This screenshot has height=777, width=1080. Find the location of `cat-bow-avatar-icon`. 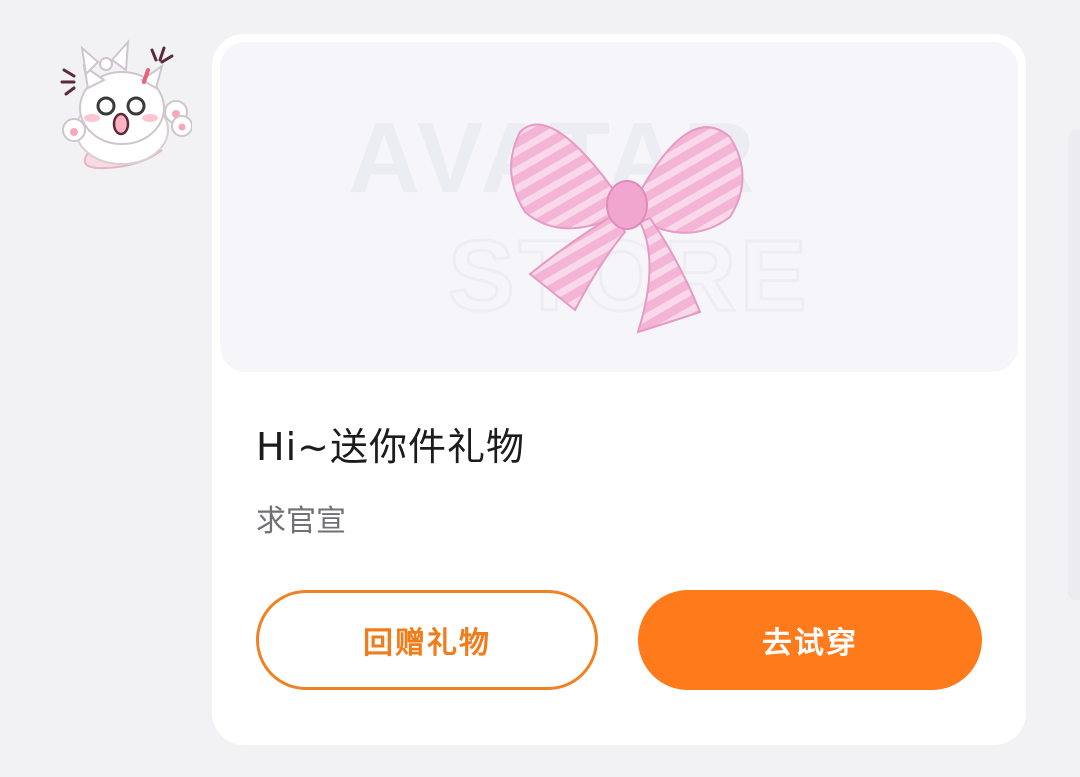

cat-bow-avatar-icon is located at coordinates (126, 104).